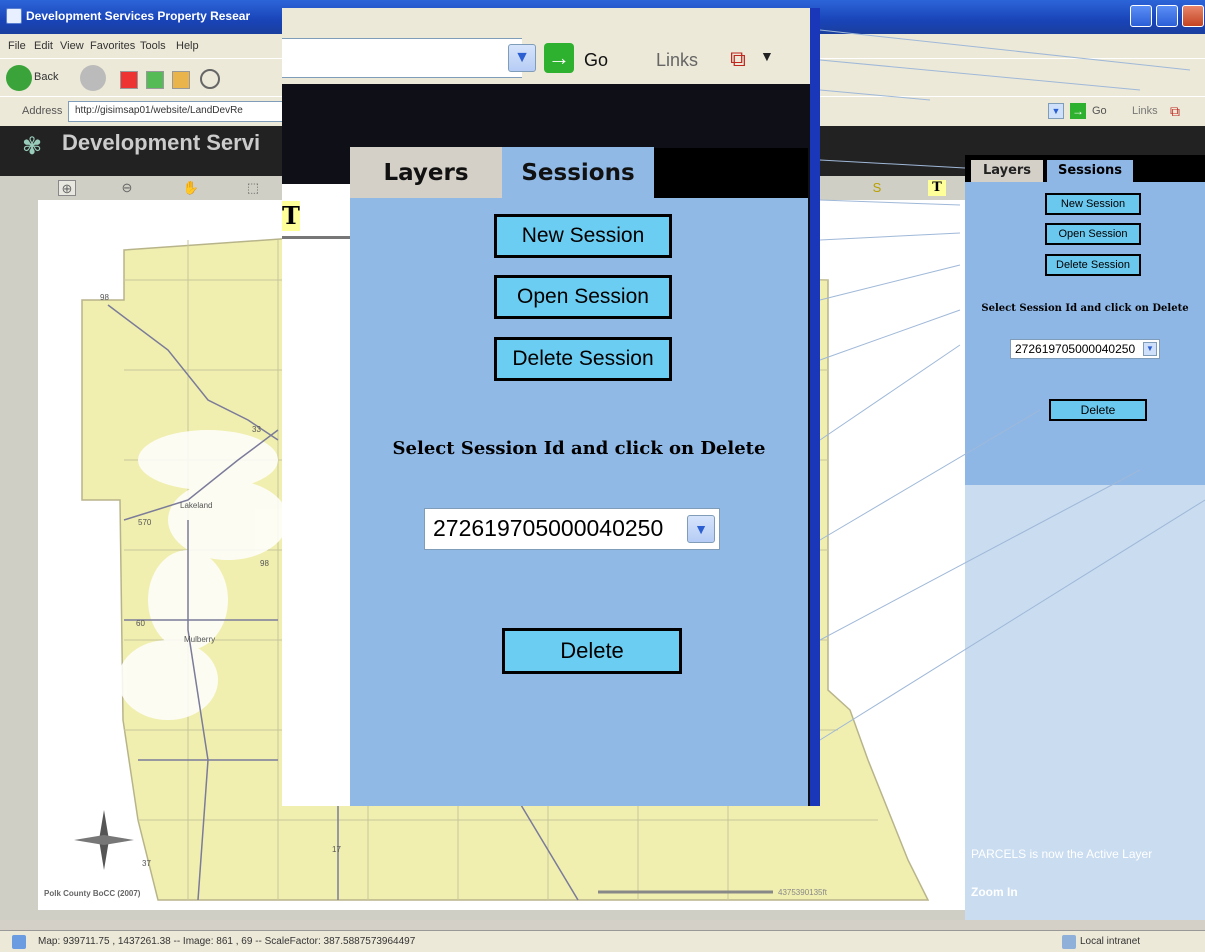 The width and height of the screenshot is (1205, 952). What do you see at coordinates (67, 188) in the screenshot?
I see `zoom-in-tool-icon: ⊕` at bounding box center [67, 188].